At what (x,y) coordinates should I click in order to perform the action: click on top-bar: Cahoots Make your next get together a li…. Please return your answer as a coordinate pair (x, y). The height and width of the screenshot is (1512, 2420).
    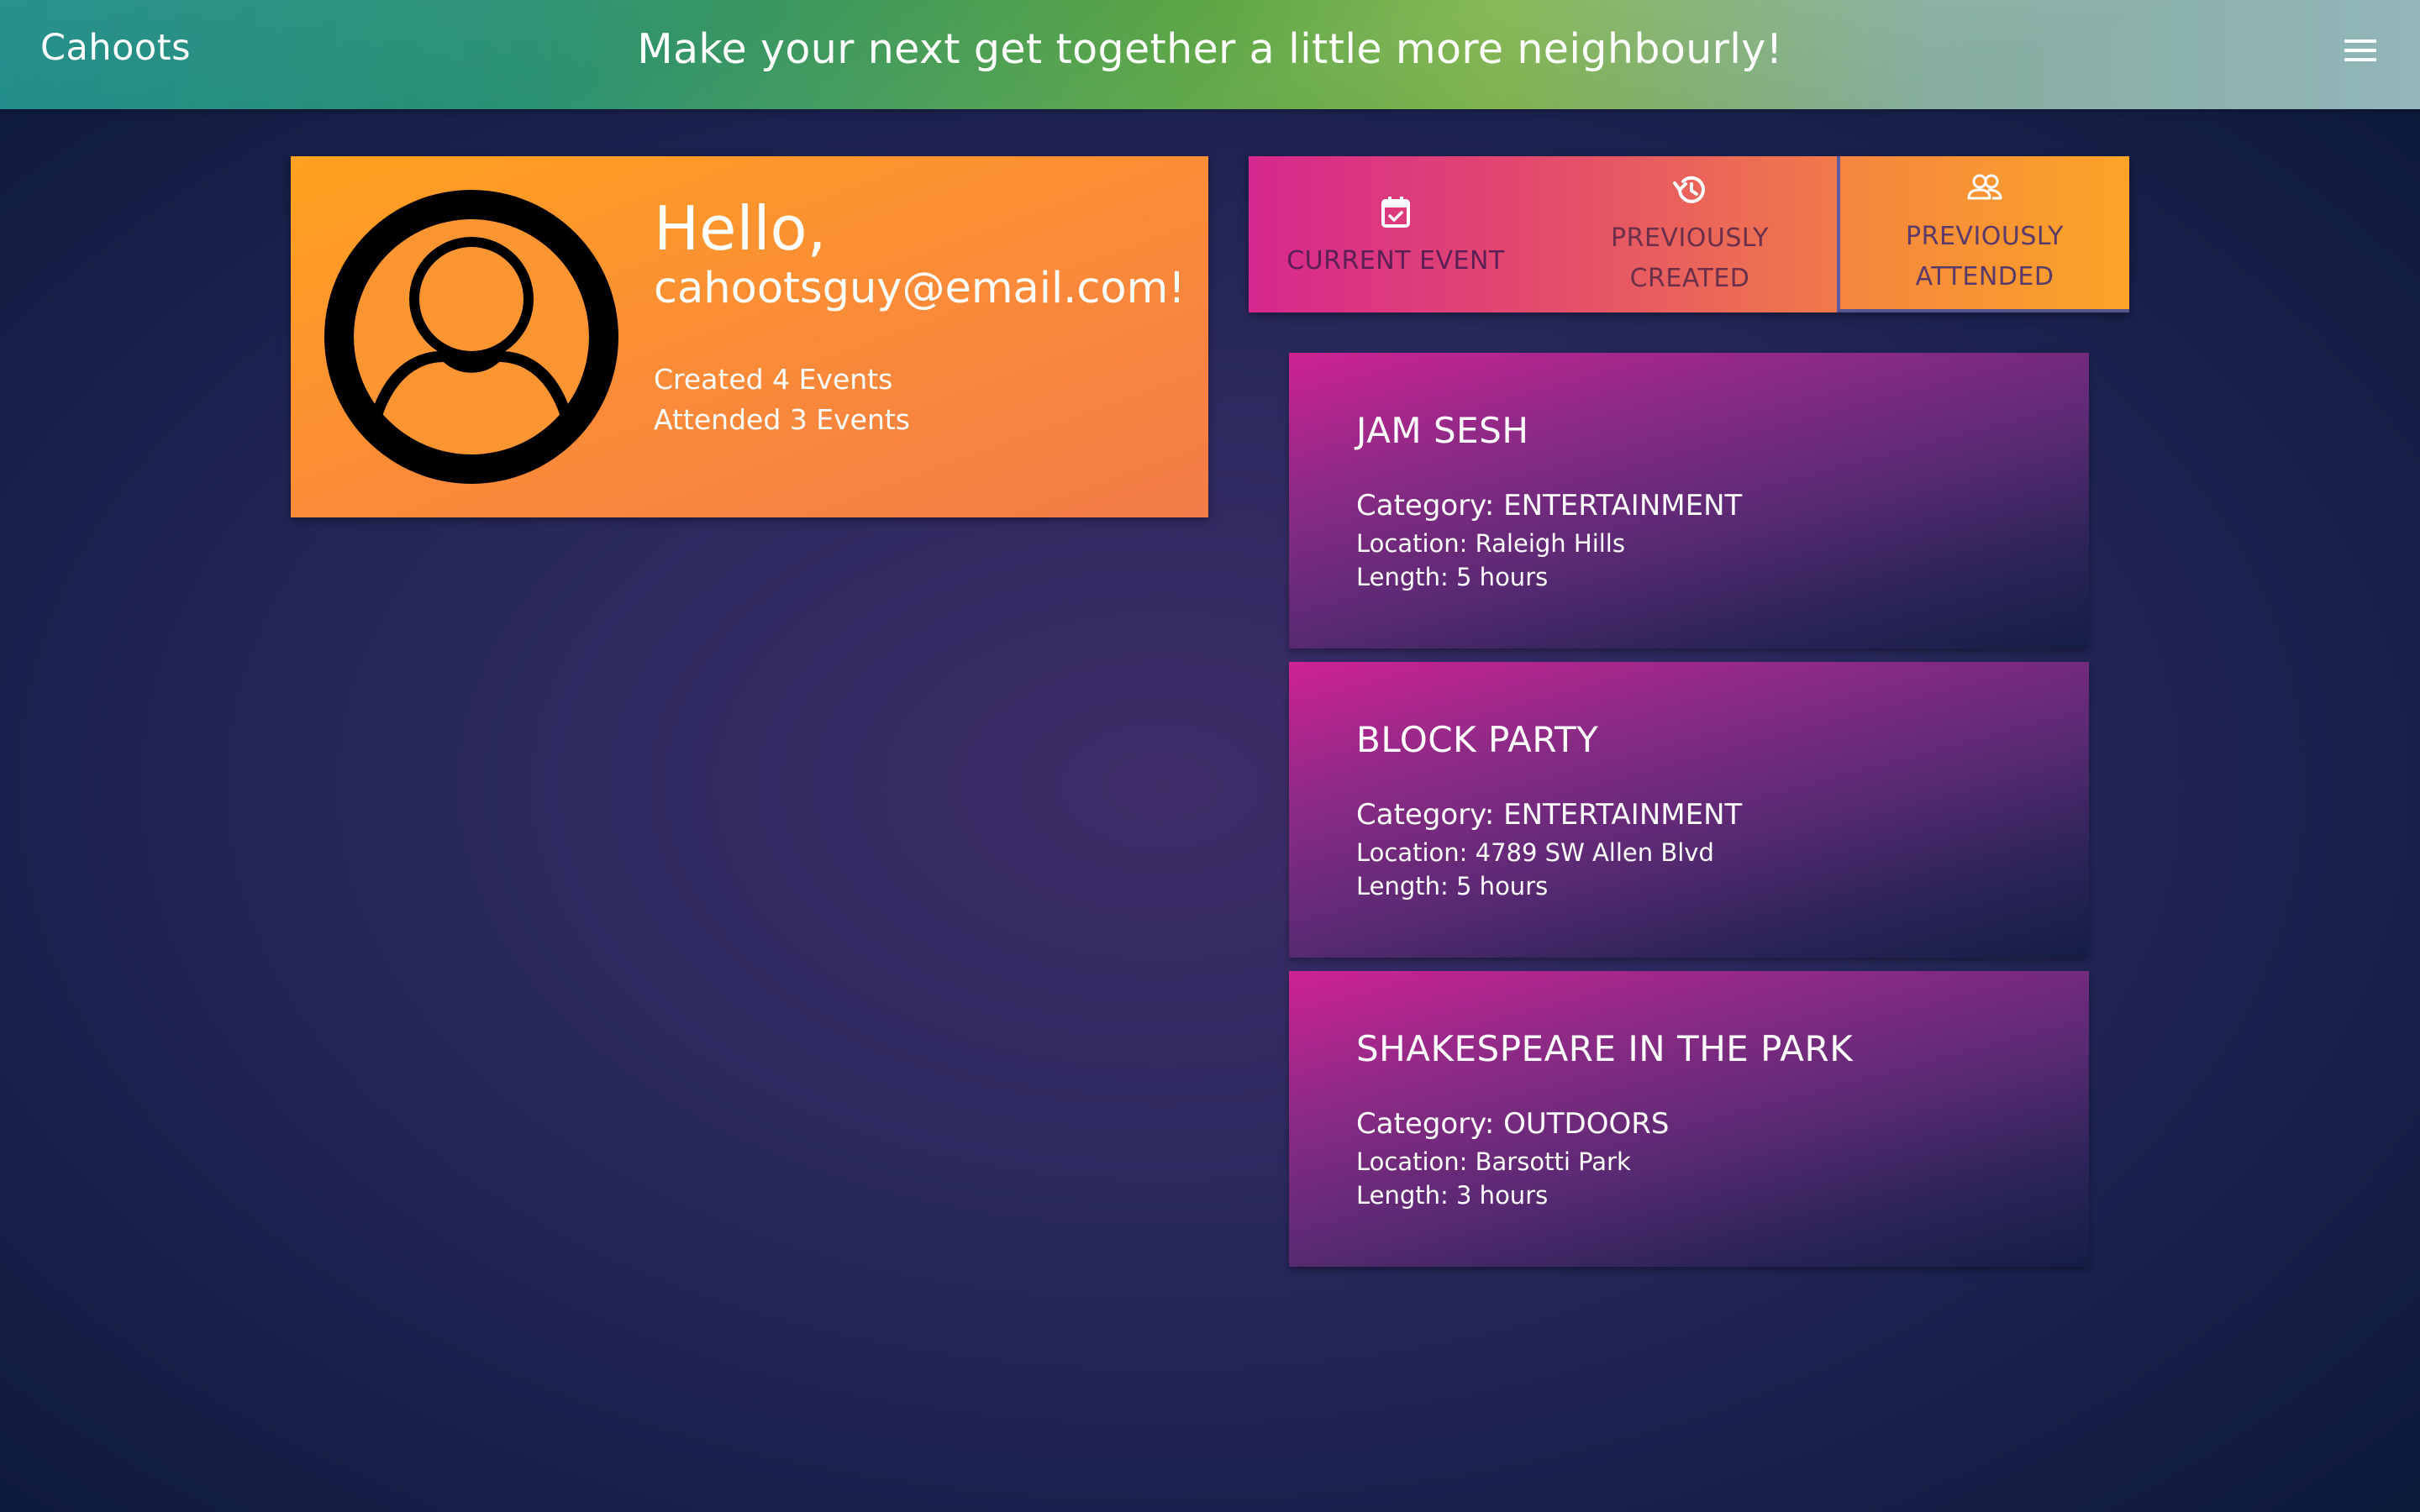
    Looking at the image, I should click on (1210, 54).